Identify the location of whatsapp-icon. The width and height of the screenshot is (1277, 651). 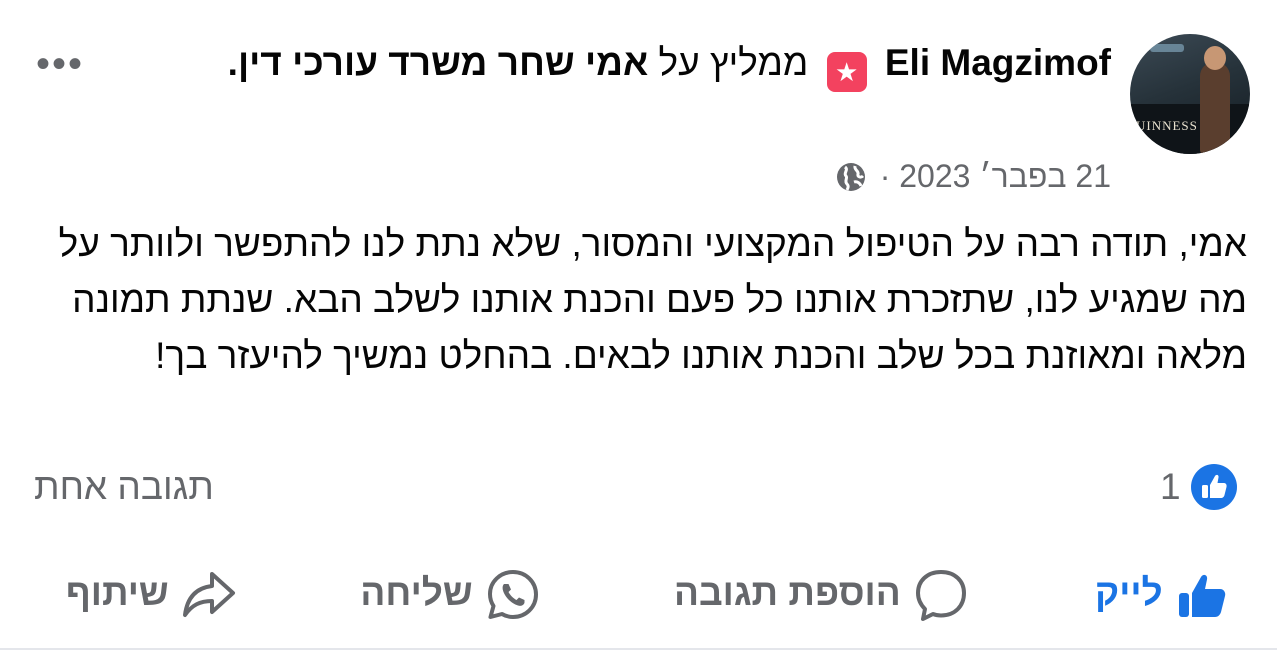
(513, 595).